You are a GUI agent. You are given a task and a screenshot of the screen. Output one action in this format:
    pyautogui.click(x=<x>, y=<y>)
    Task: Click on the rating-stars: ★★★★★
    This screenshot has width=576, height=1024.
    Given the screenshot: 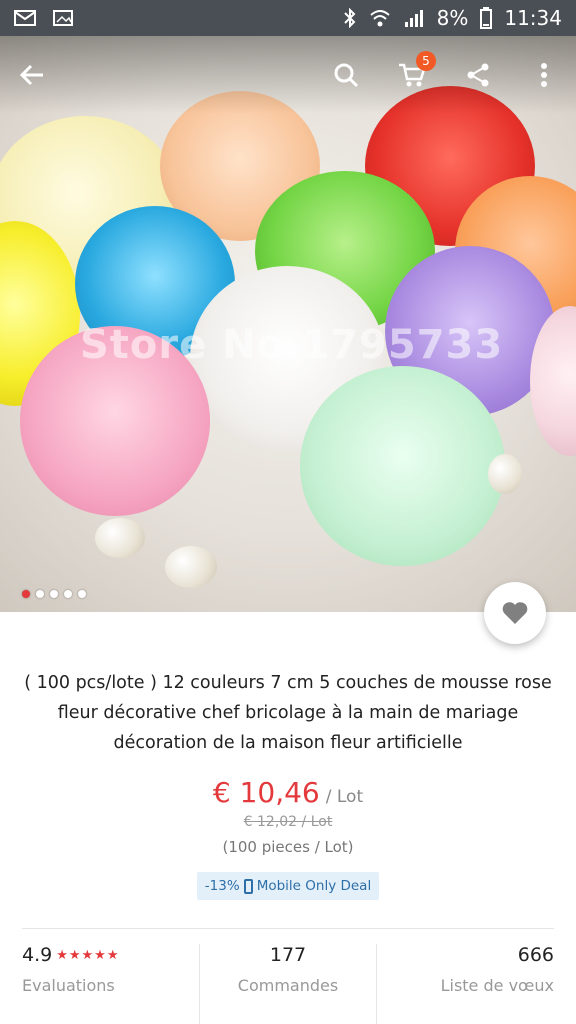 What is the action you would take?
    pyautogui.click(x=88, y=955)
    